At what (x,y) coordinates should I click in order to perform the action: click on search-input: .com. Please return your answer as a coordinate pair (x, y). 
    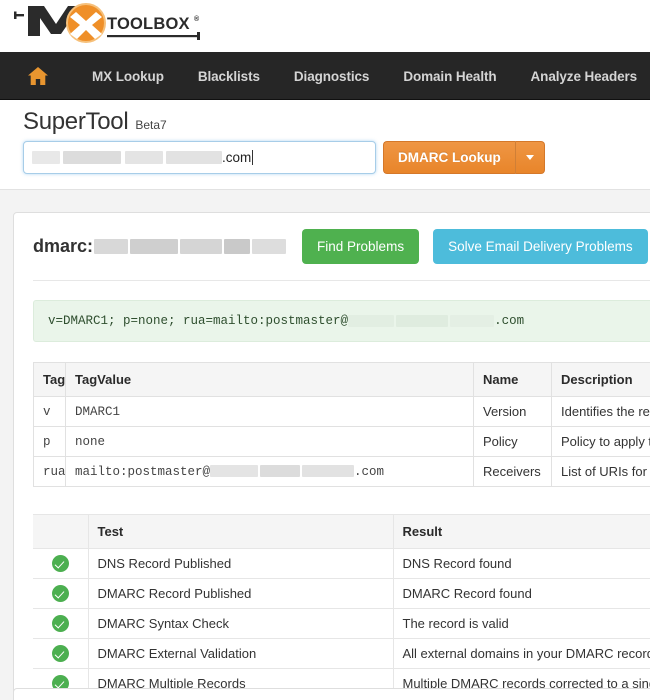
    Looking at the image, I should click on (199, 157).